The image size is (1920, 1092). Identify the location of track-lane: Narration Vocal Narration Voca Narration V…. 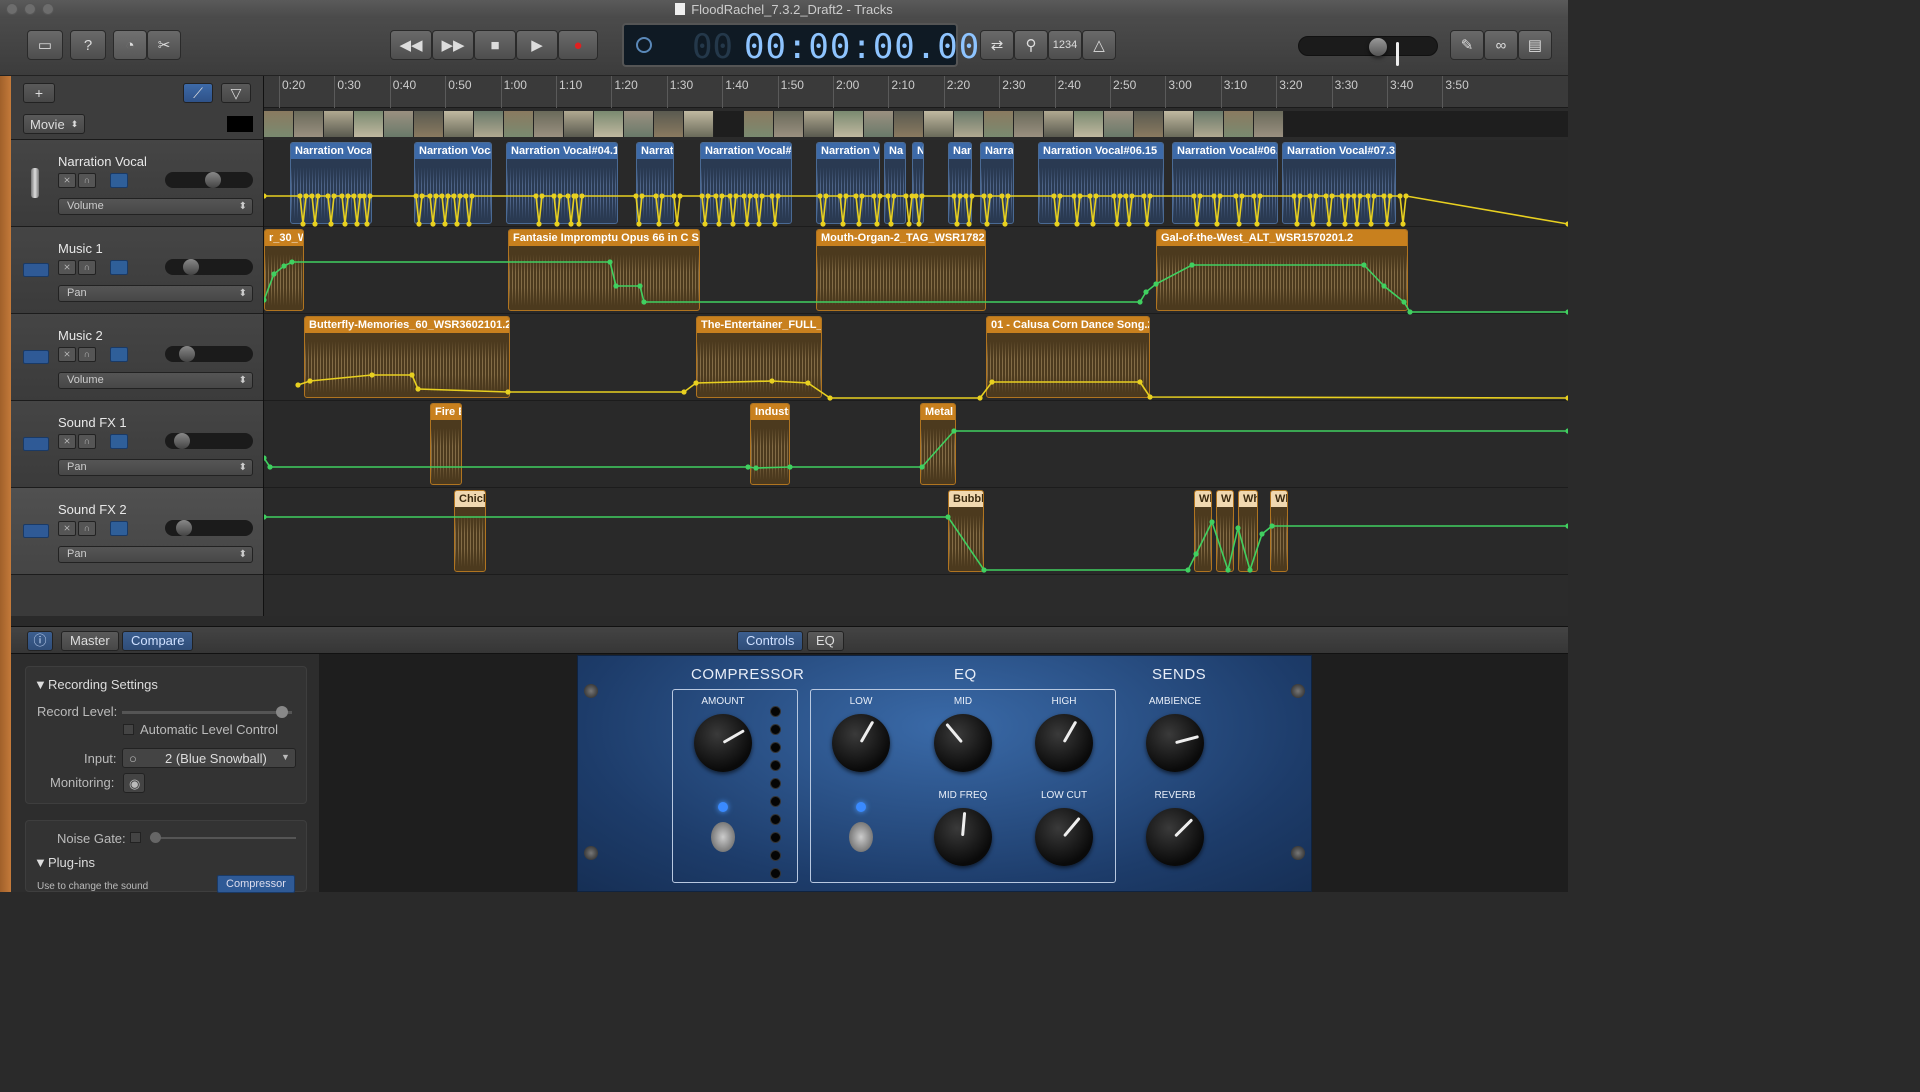
(916, 183).